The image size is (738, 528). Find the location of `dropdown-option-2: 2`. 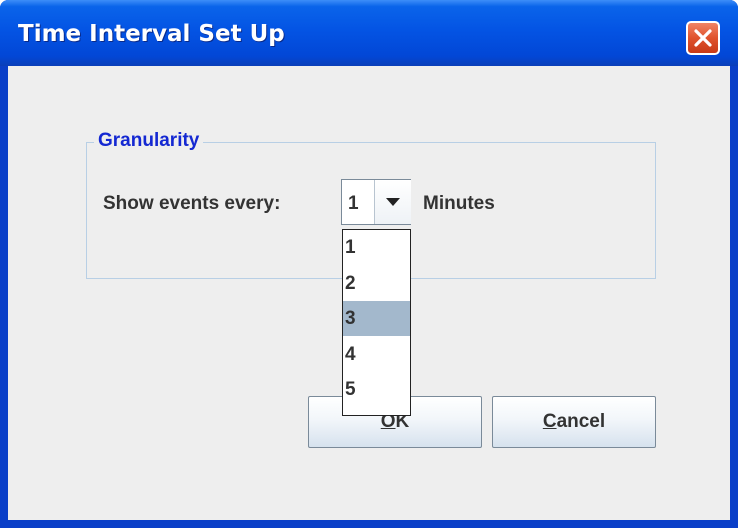

dropdown-option-2: 2 is located at coordinates (376, 283).